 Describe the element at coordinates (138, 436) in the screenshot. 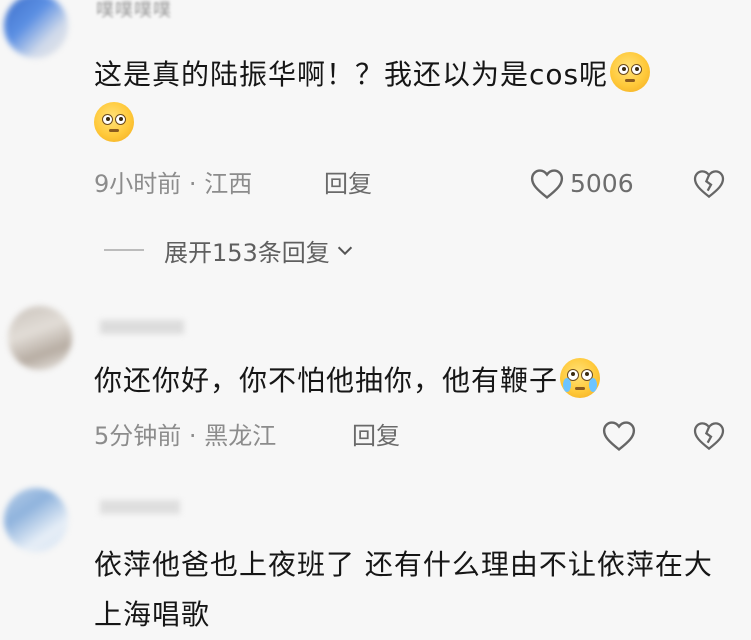

I see `timestamp: 5分钟前` at that location.